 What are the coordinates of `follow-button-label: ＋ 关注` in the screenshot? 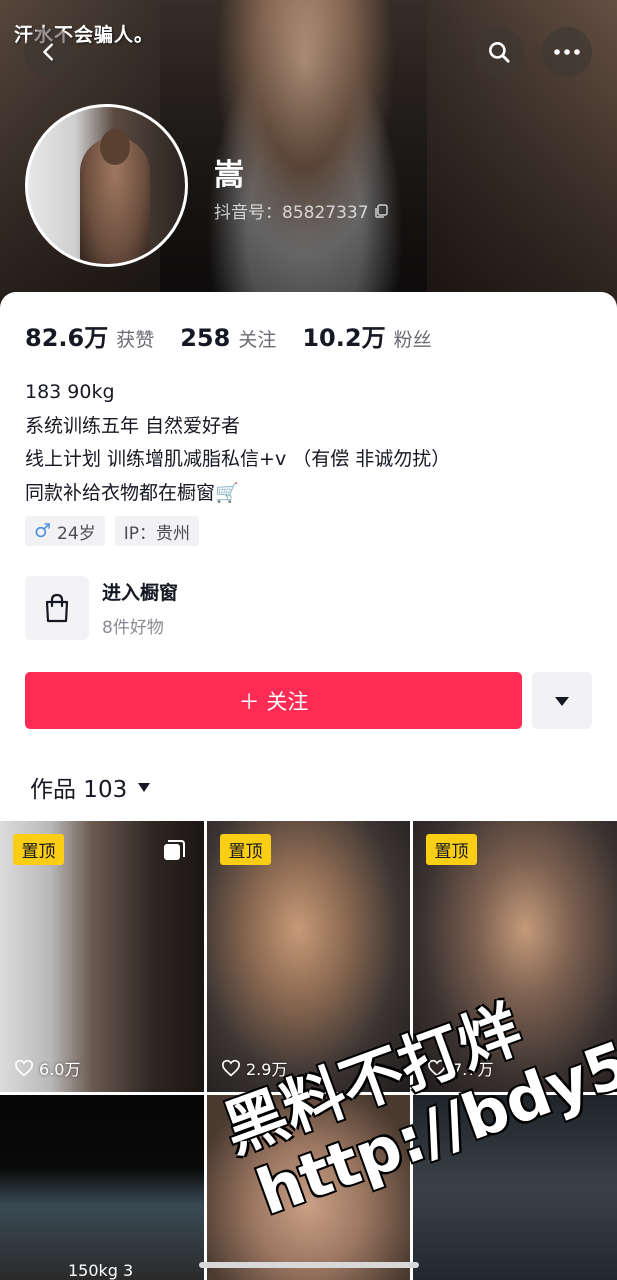 It's located at (273, 701).